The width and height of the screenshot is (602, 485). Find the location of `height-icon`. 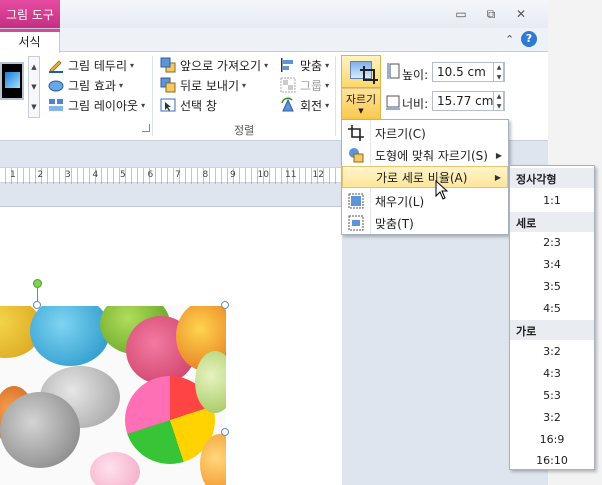

height-icon is located at coordinates (393, 71).